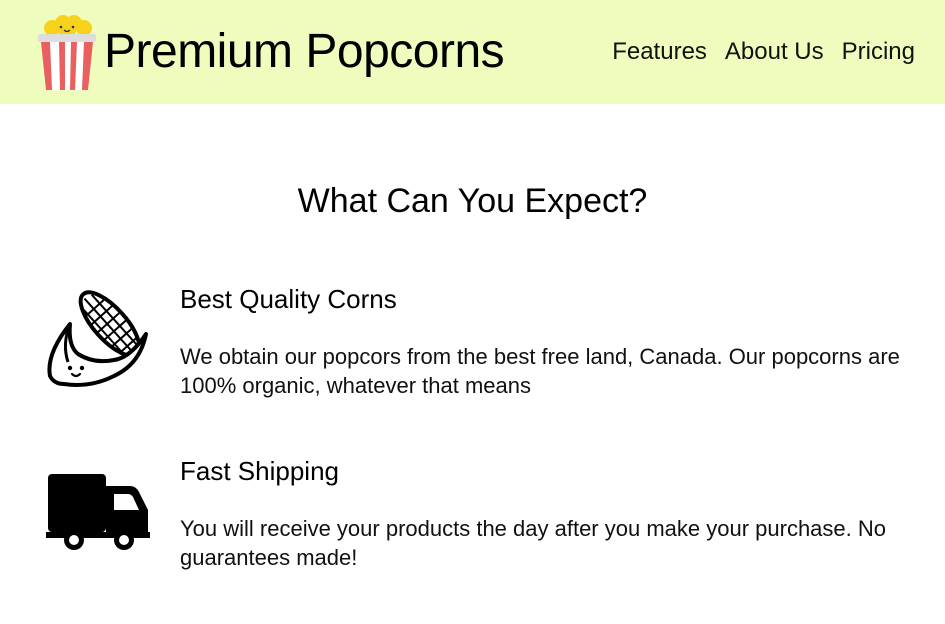 The image size is (945, 624). Describe the element at coordinates (98, 512) in the screenshot. I see `truck-icon` at that location.